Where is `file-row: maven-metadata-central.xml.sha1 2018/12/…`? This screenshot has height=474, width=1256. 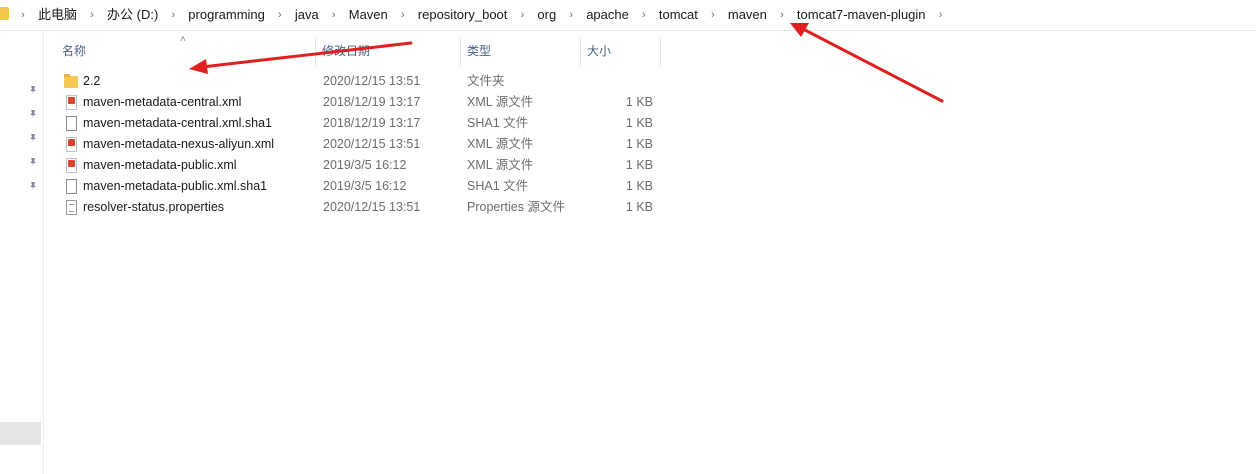
file-row: maven-metadata-central.xml.sha1 2018/12/… is located at coordinates (354, 123).